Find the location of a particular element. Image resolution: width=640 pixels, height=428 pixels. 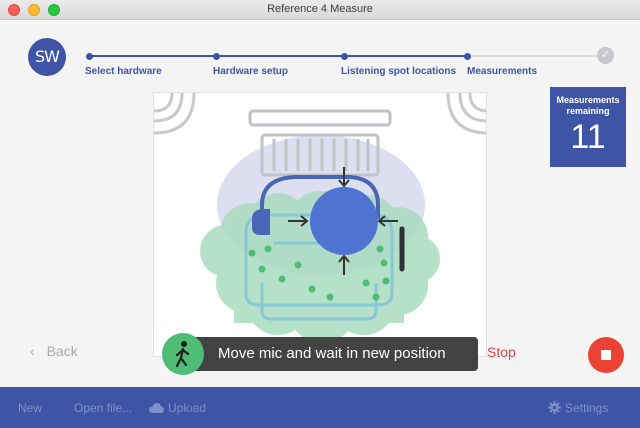

new-button: New is located at coordinates (30, 408).